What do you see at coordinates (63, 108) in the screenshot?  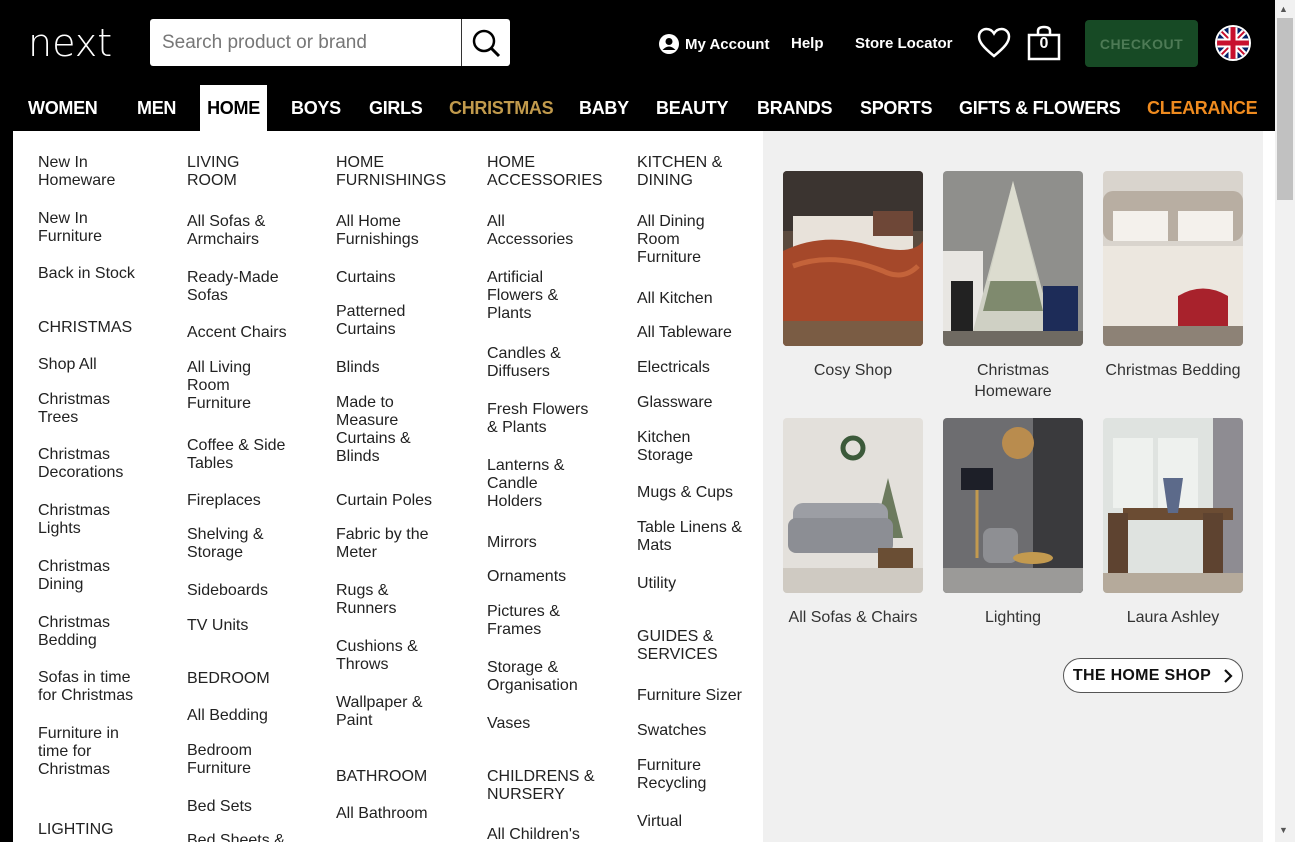 I see `nav-women: WOMEN` at bounding box center [63, 108].